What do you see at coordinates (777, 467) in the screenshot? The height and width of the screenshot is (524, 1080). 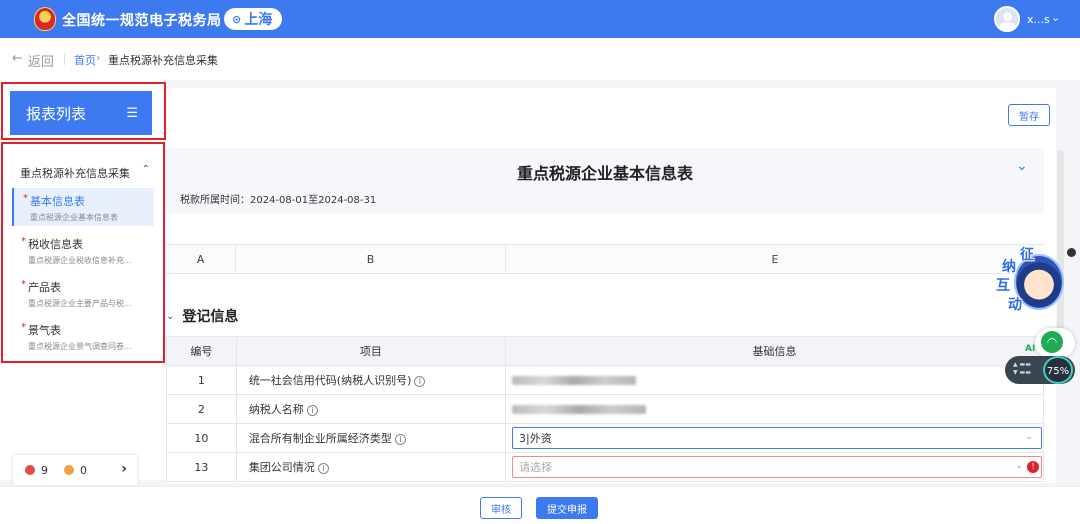 I see `group-company-select: 请选择 ⌄ !` at bounding box center [777, 467].